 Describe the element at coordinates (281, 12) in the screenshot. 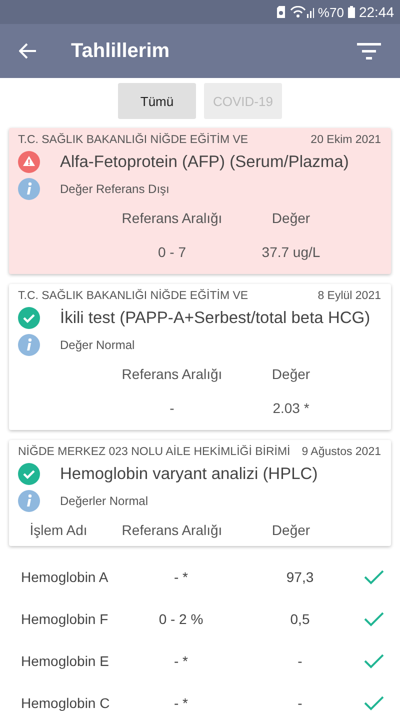

I see `sim-card-icon` at that location.